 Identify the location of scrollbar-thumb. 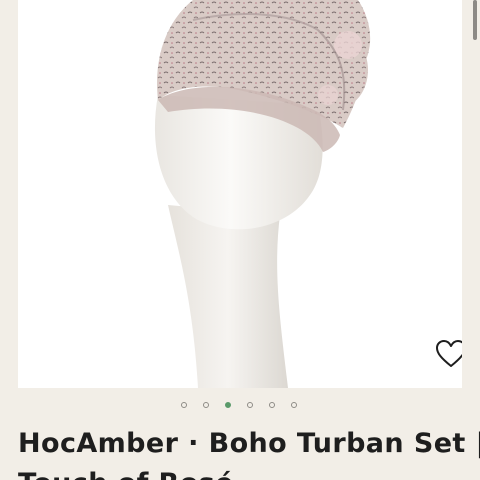
(475, 20).